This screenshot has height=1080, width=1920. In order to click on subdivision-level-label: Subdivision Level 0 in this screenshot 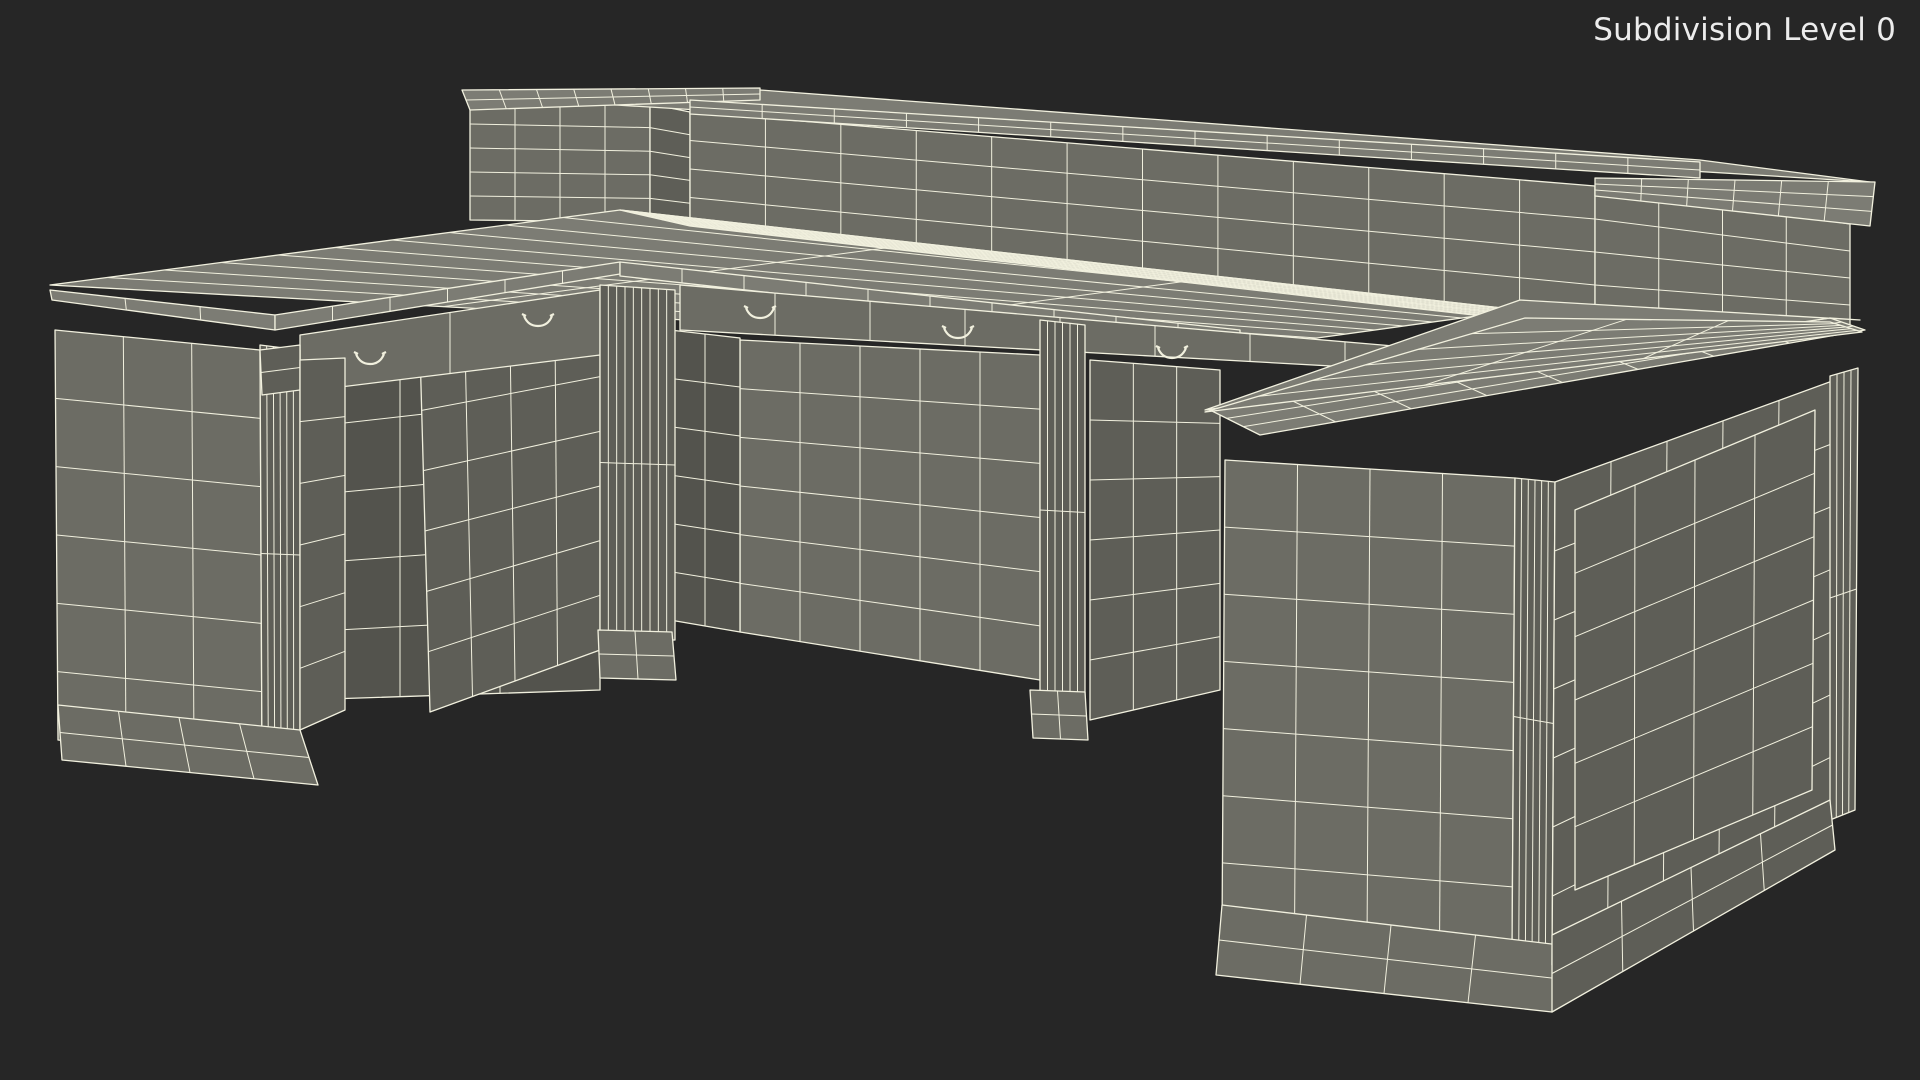, I will do `click(1744, 30)`.